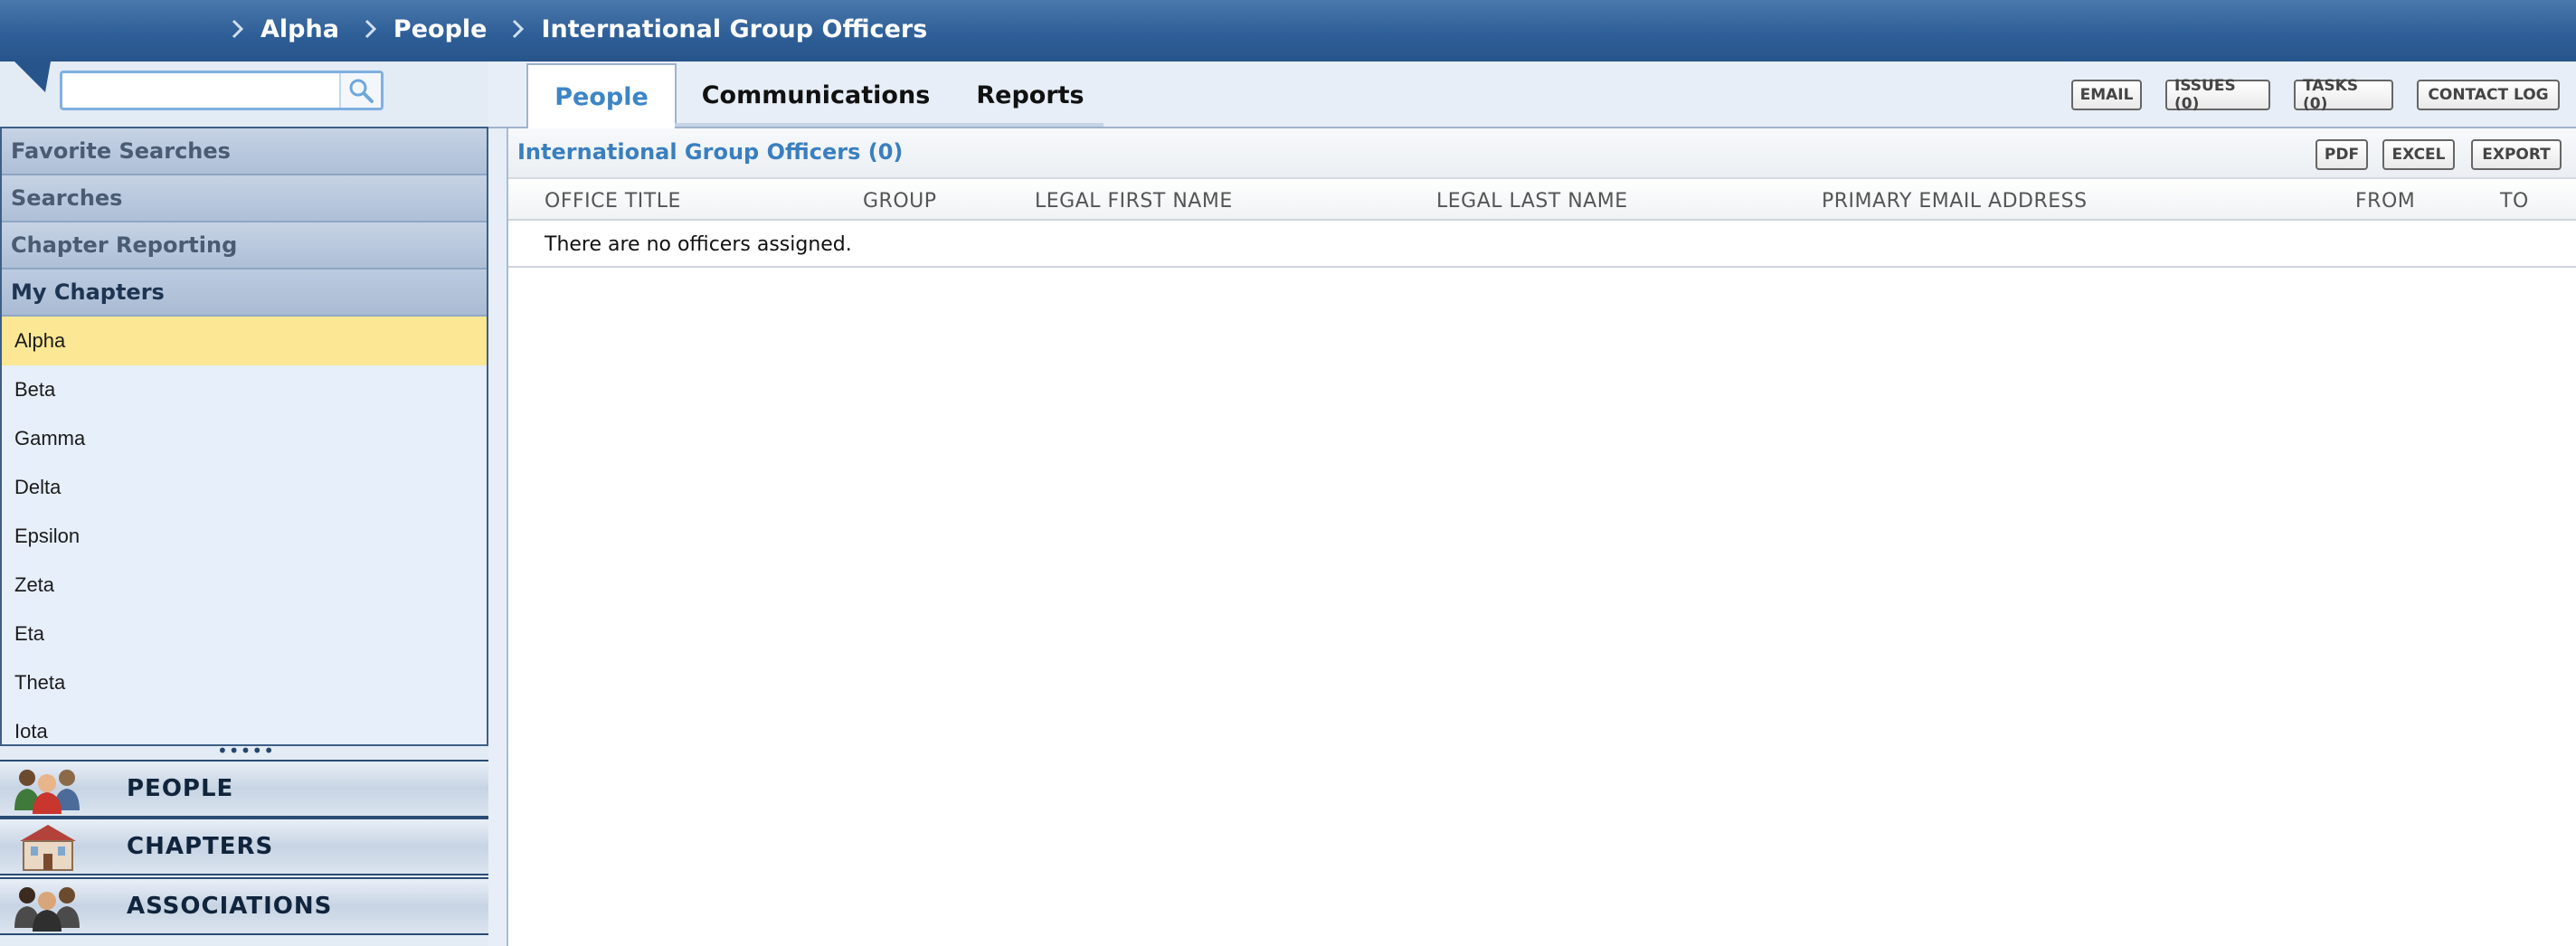 The image size is (2576, 946). I want to click on chapter-item-gamma: Gamma, so click(244, 438).